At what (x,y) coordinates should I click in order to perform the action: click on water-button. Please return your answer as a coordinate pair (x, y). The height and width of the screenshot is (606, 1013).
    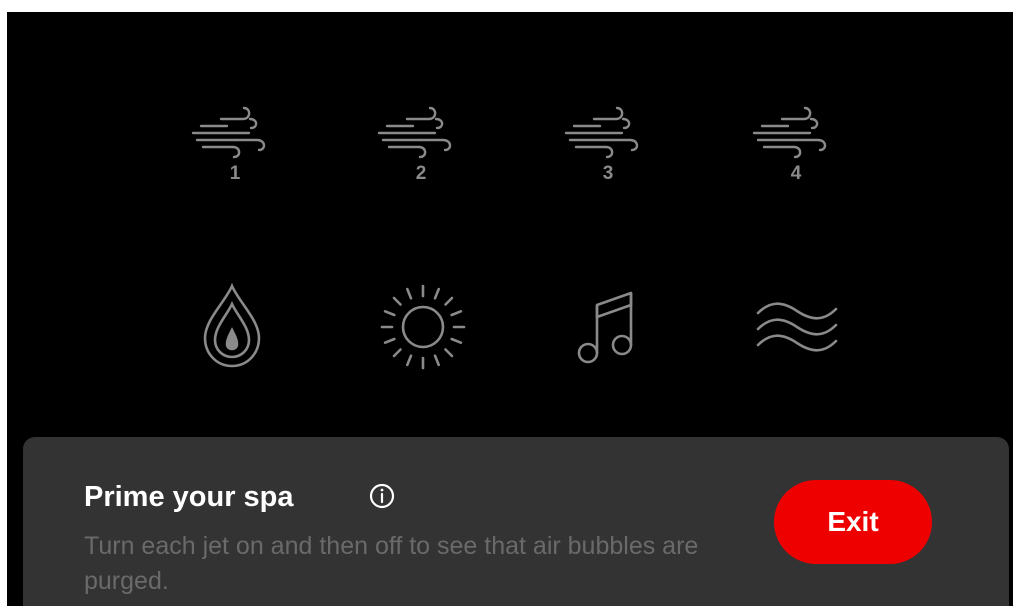
    Looking at the image, I should click on (232, 325).